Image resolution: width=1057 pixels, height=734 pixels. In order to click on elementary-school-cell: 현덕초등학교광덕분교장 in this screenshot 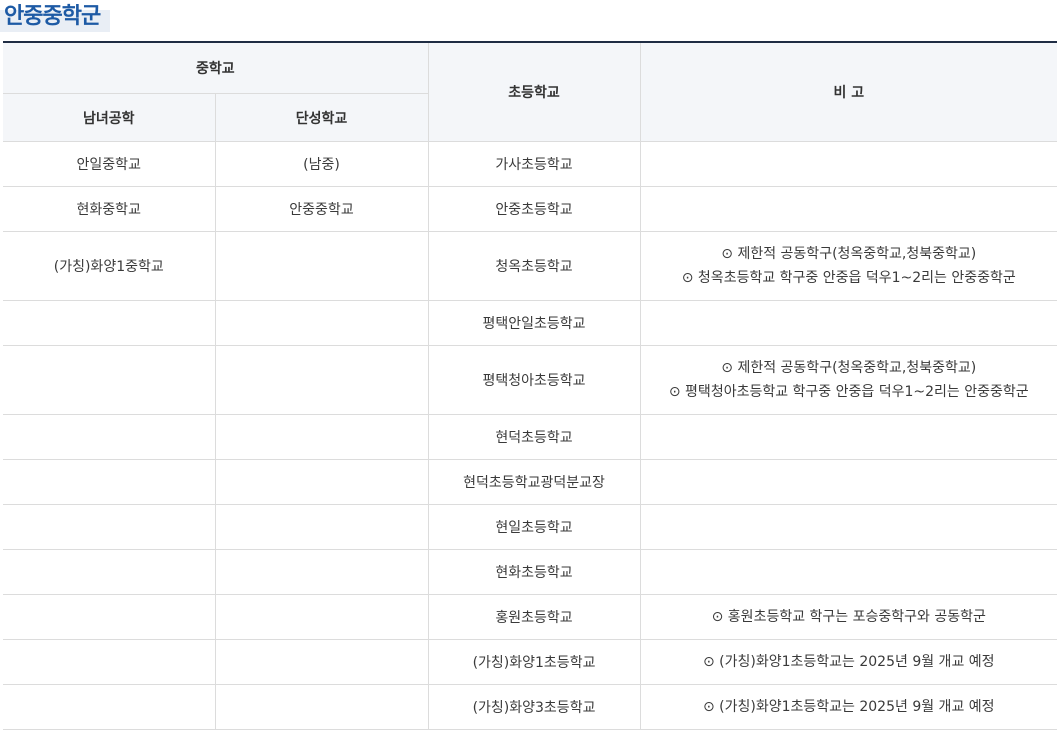, I will do `click(534, 482)`.